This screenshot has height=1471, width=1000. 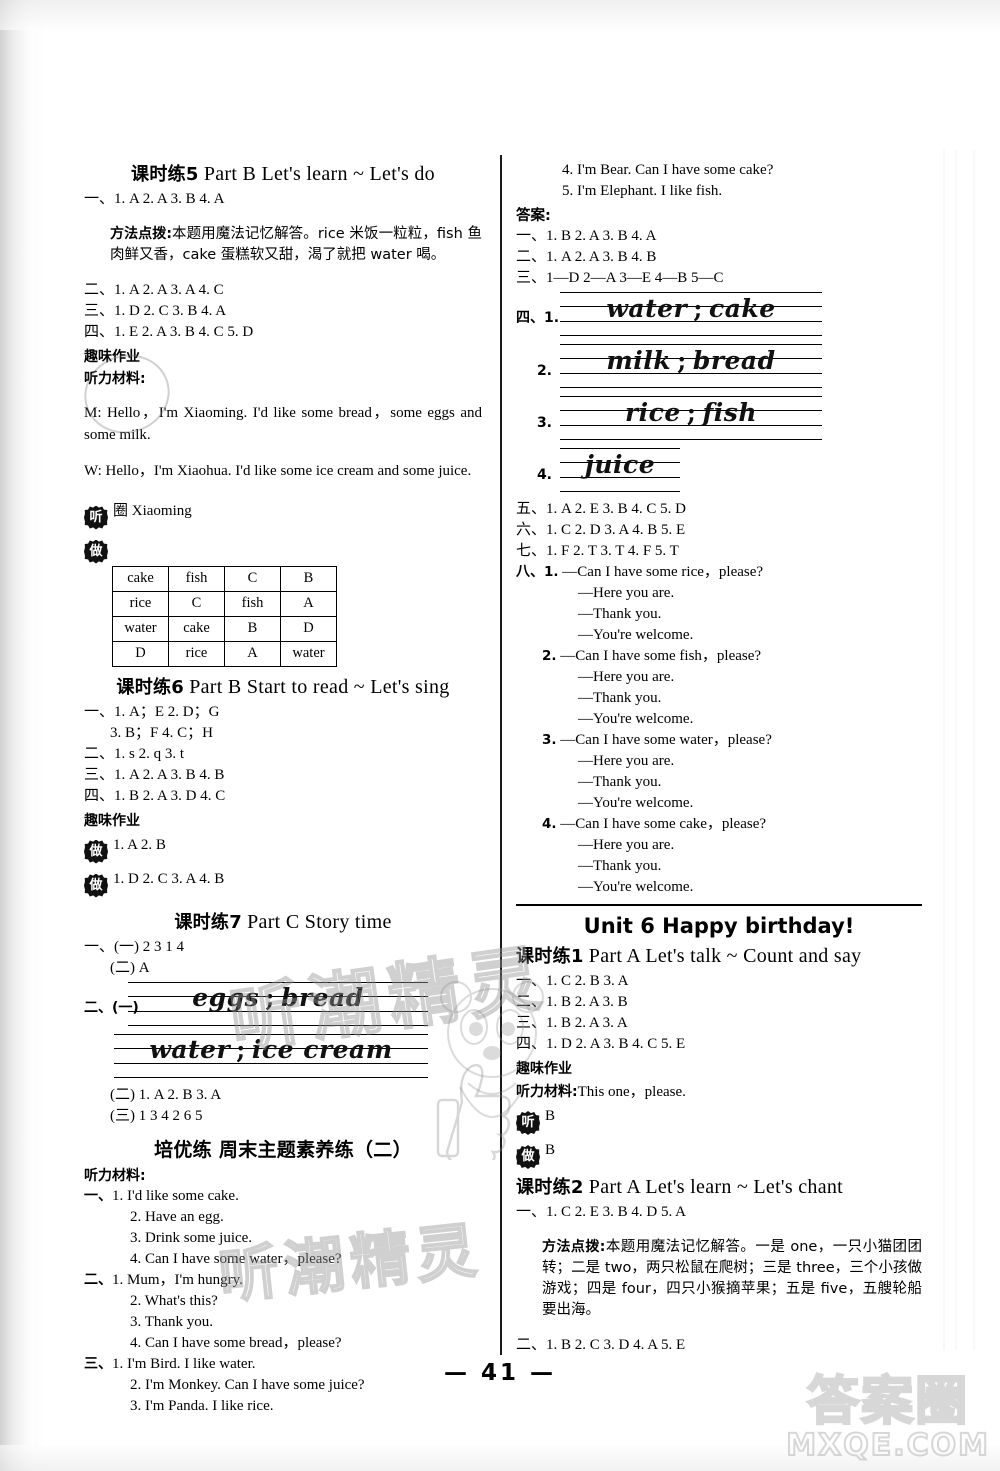 What do you see at coordinates (283, 548) in the screenshot?
I see `lesson-5-do-row: 做` at bounding box center [283, 548].